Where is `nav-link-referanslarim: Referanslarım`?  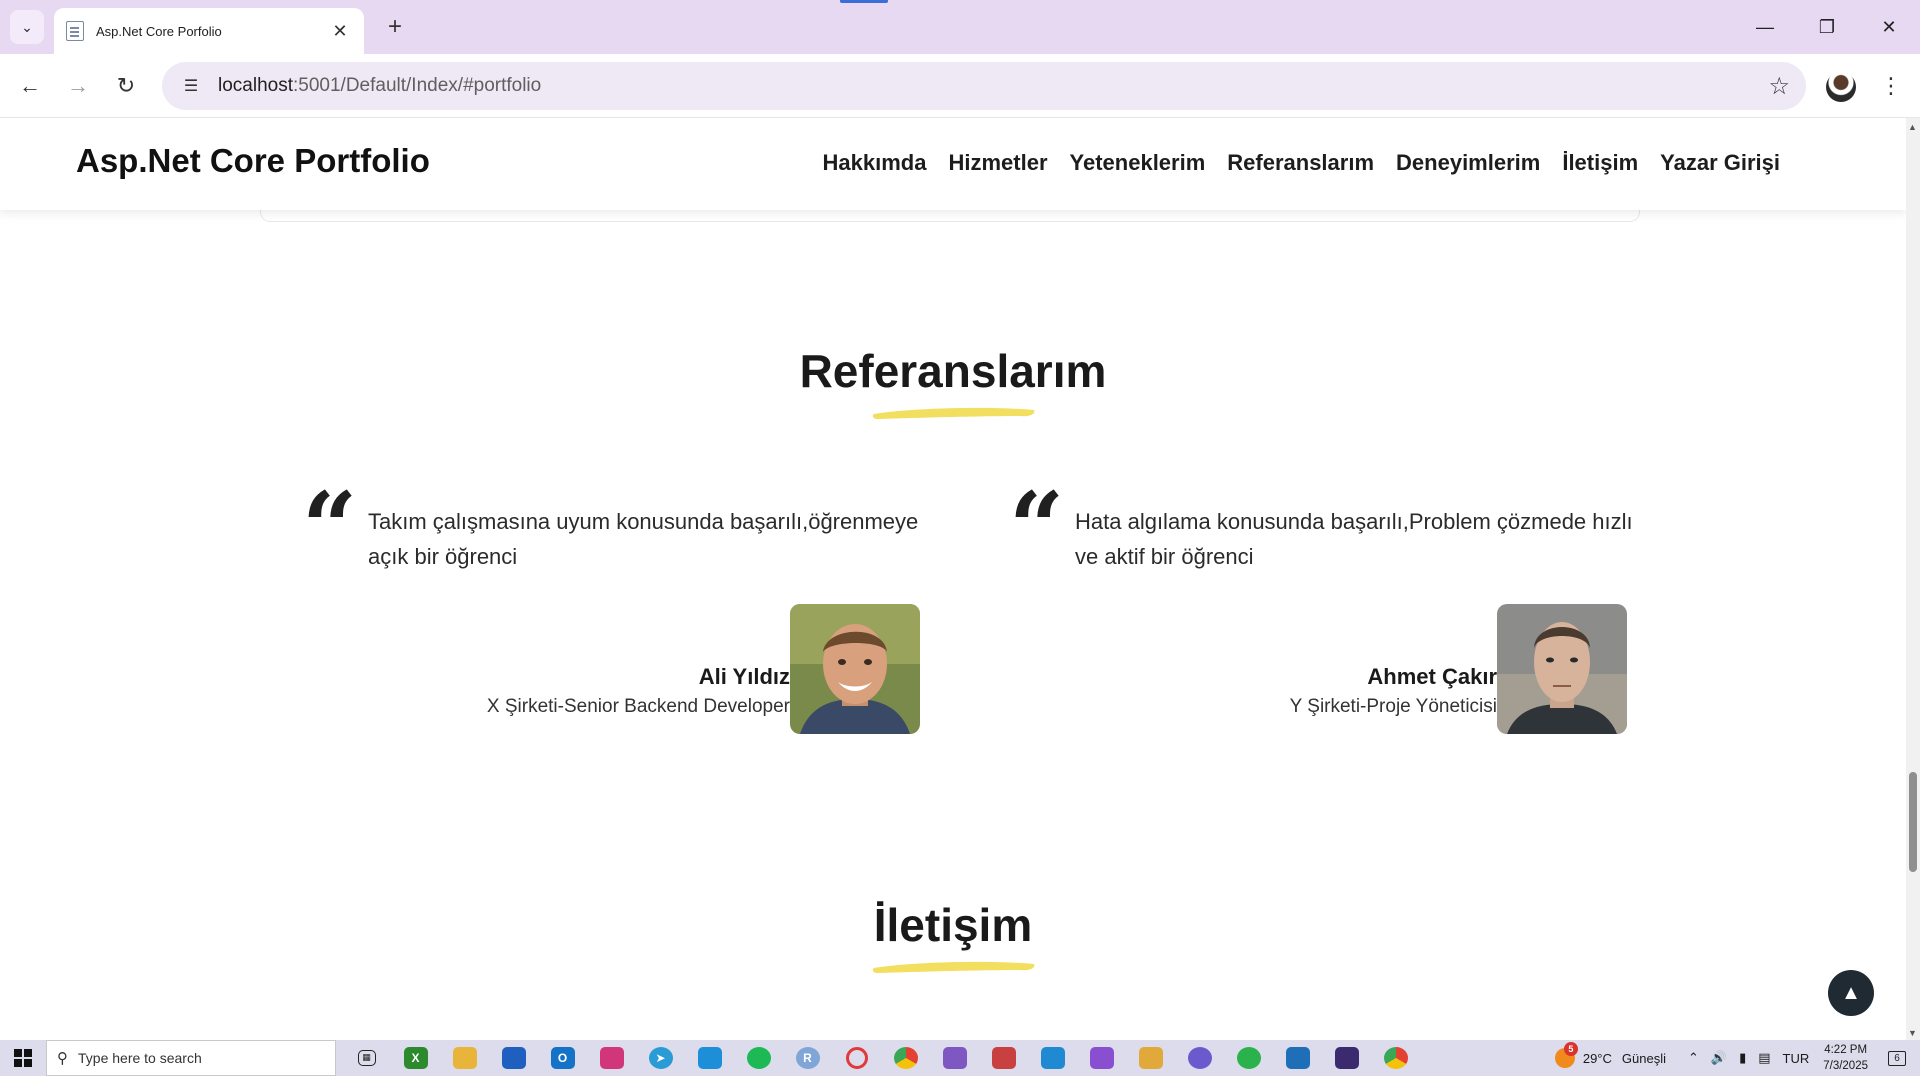
nav-link-referanslarim: Referanslarım is located at coordinates (1300, 163).